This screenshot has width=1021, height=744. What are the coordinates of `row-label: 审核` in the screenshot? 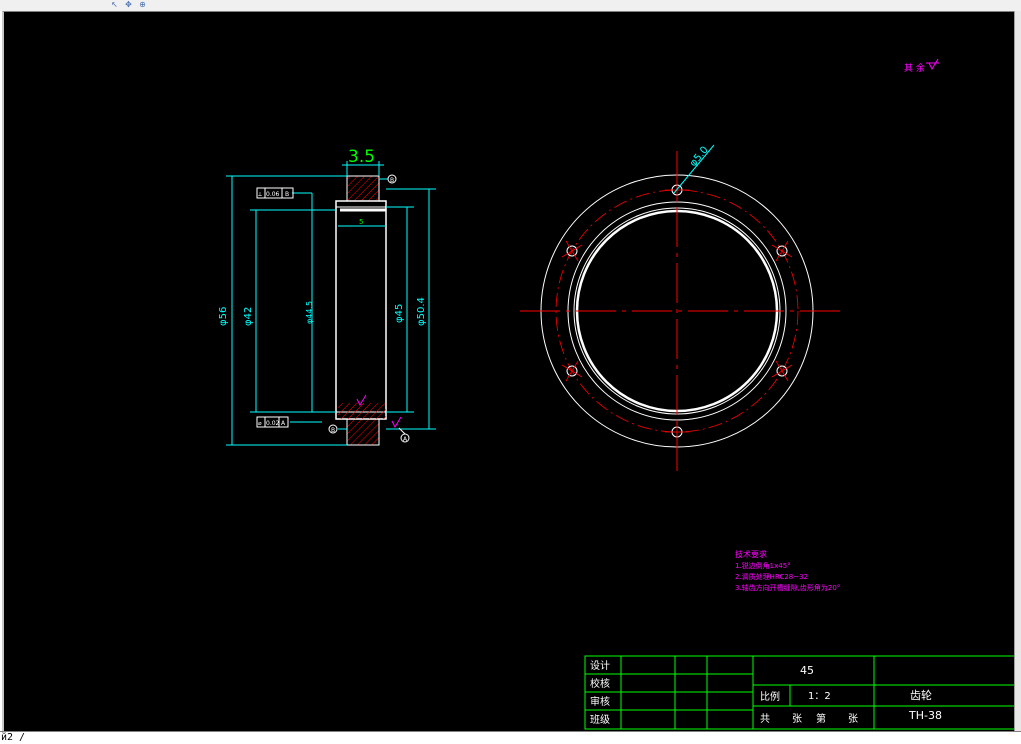 It's located at (600, 701).